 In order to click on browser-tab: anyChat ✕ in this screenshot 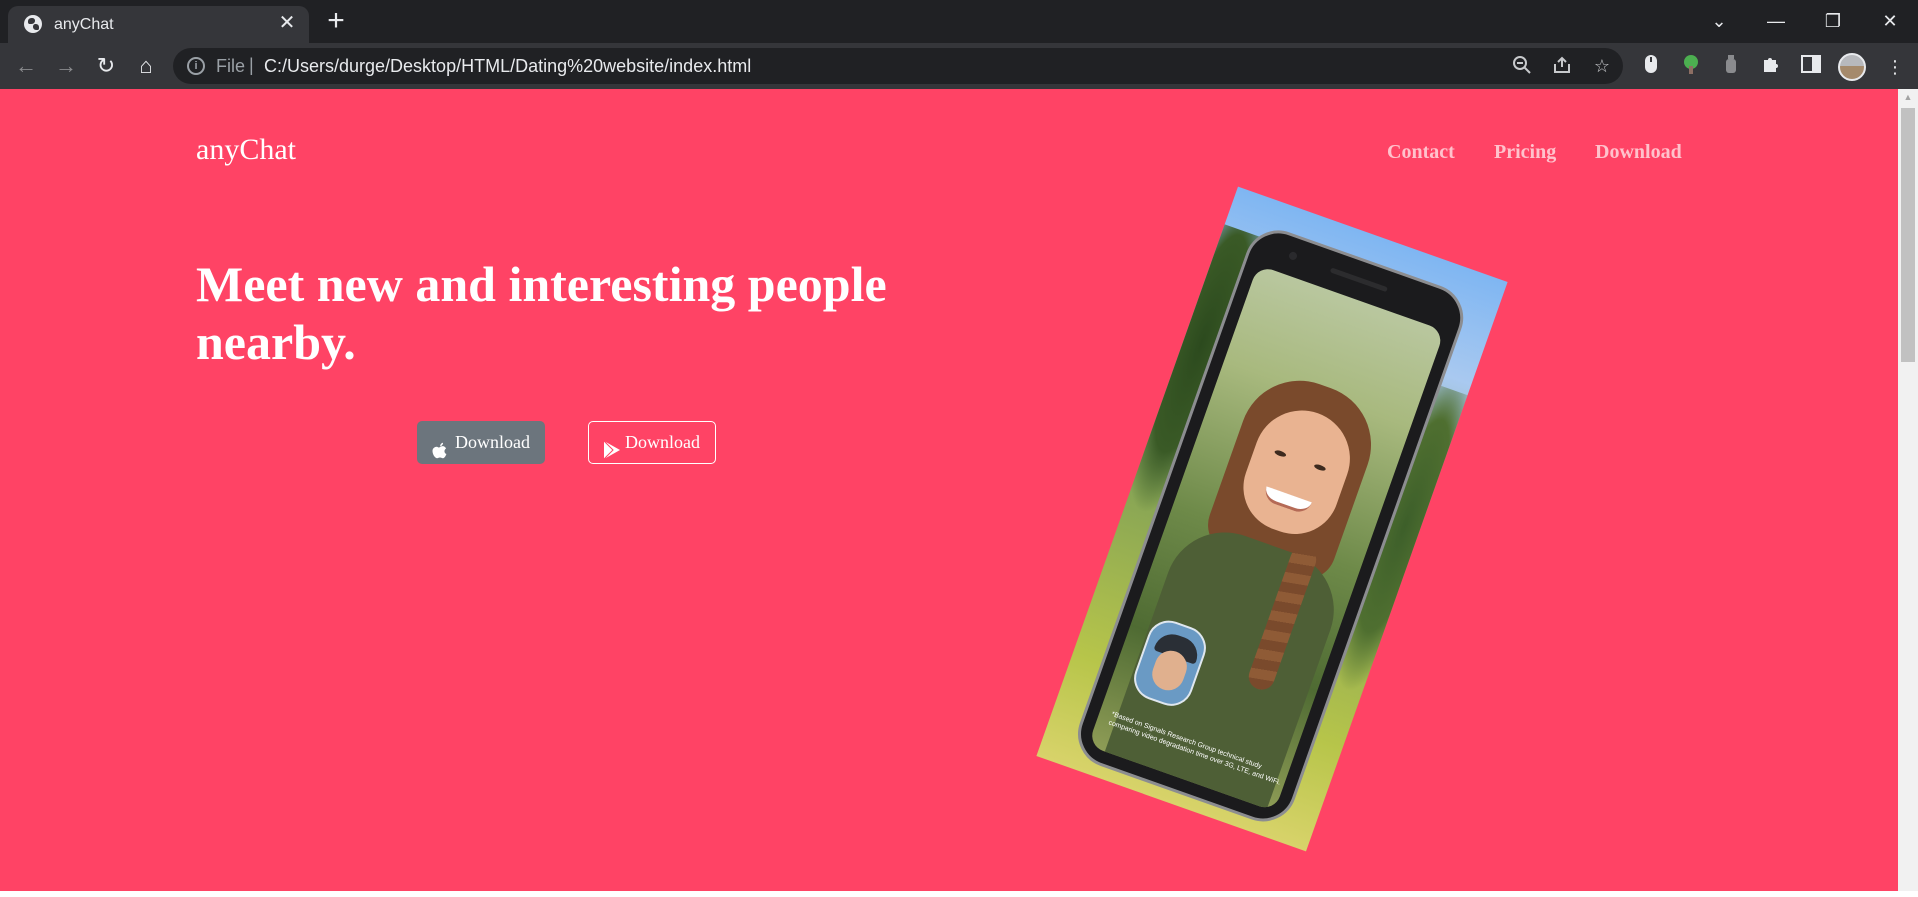, I will do `click(158, 24)`.